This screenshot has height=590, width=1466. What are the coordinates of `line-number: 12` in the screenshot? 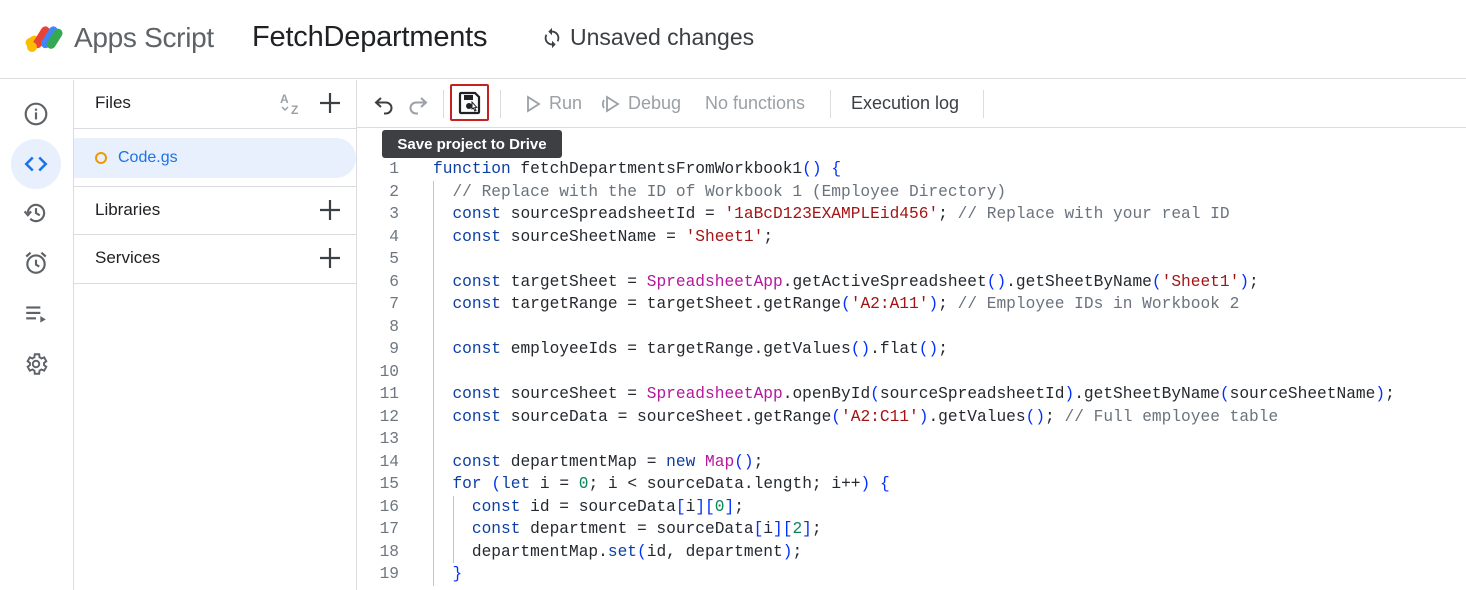 It's located at (389, 416).